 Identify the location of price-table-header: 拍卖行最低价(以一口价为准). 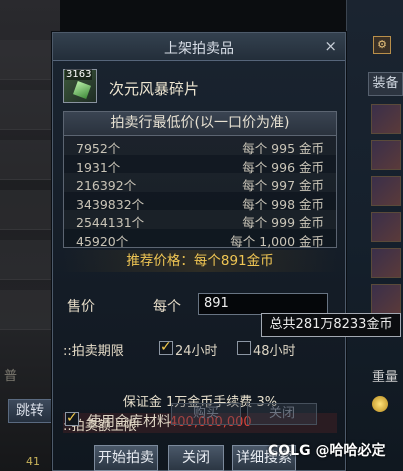
(200, 124).